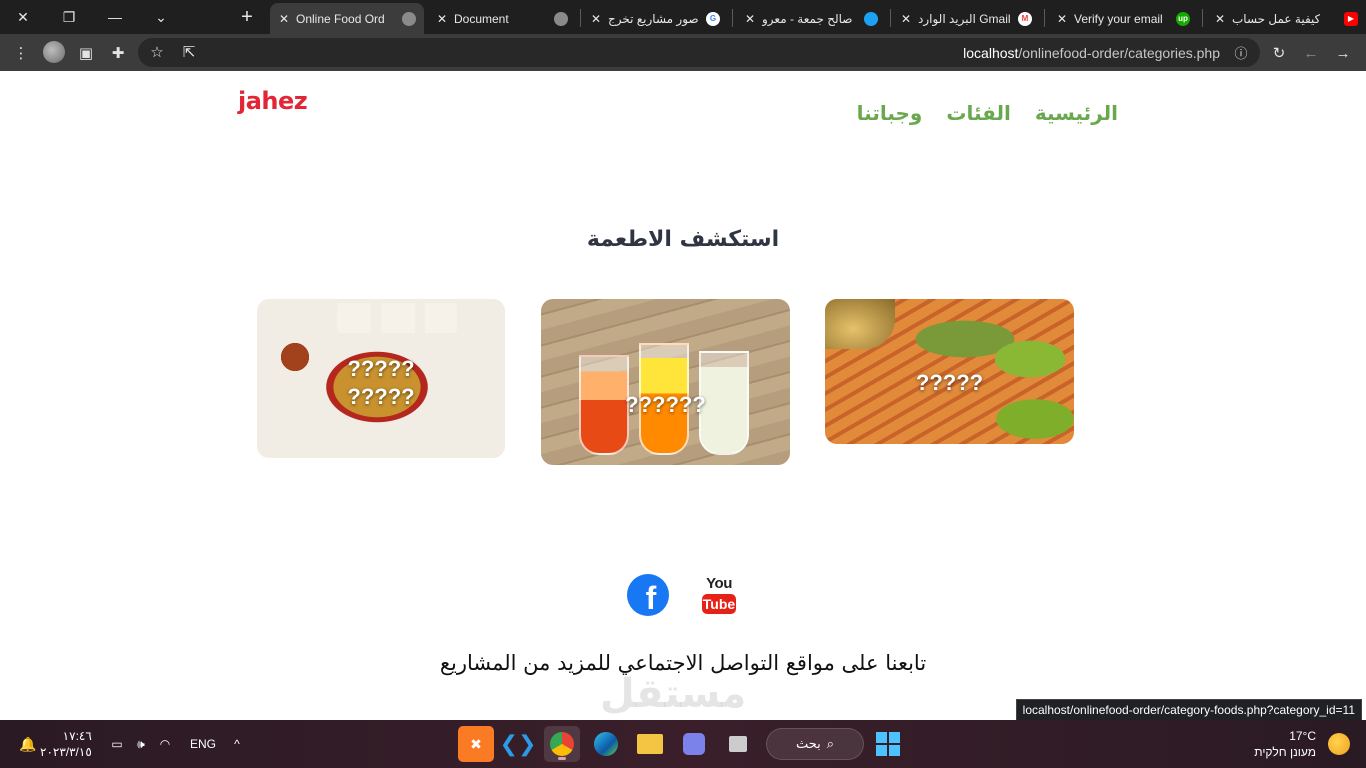 The width and height of the screenshot is (1366, 768). What do you see at coordinates (1076, 113) in the screenshot?
I see `nav-link-home: الرئيسية` at bounding box center [1076, 113].